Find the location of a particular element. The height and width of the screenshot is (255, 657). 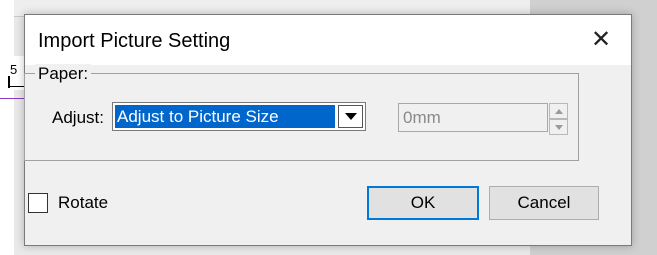

adjust-dropdown: Adjust to Picture Size is located at coordinates (239, 116).